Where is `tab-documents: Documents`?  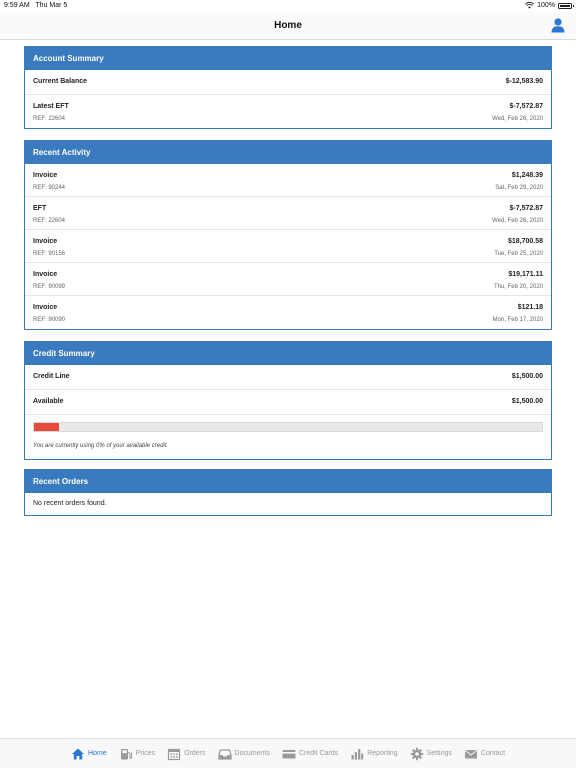
tab-documents: Documents is located at coordinates (244, 753).